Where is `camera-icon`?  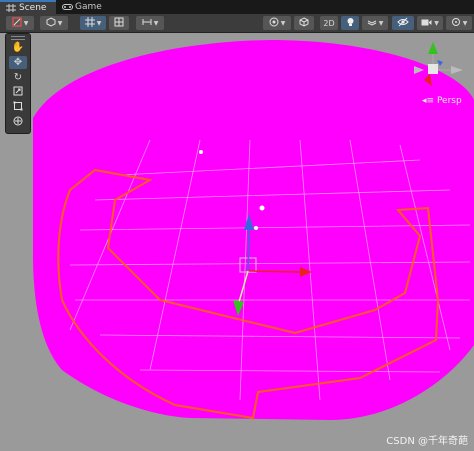 camera-icon is located at coordinates (426, 23).